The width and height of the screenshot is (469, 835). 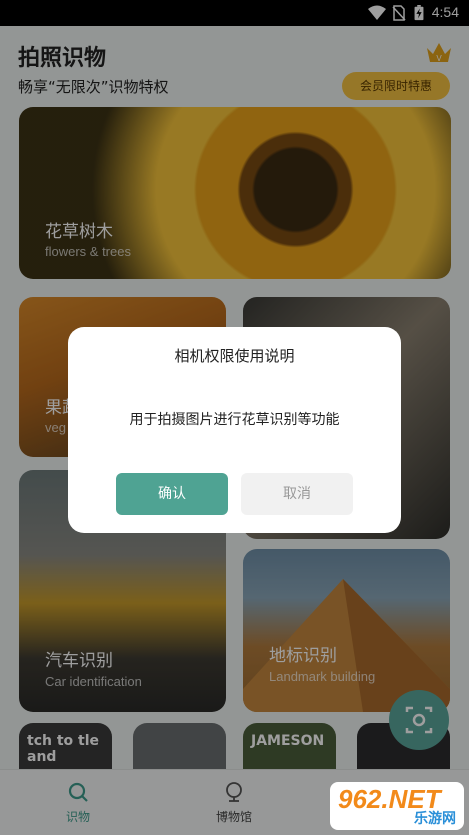 What do you see at coordinates (234, 356) in the screenshot?
I see `dialog-title: 相机权限使用说明` at bounding box center [234, 356].